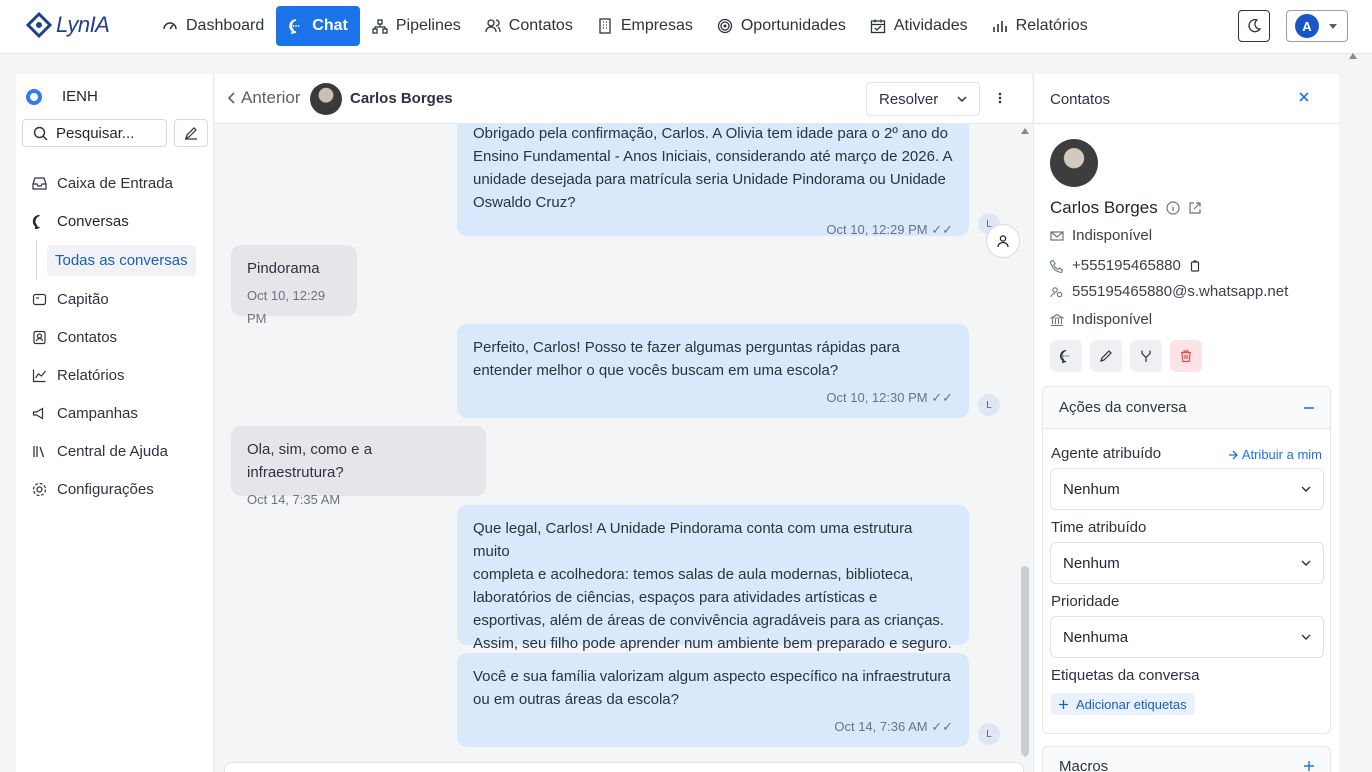 This screenshot has width=1372, height=772. Describe the element at coordinates (1186, 408) in the screenshot. I see `conversation-actions-header: Ações da conversa` at that location.